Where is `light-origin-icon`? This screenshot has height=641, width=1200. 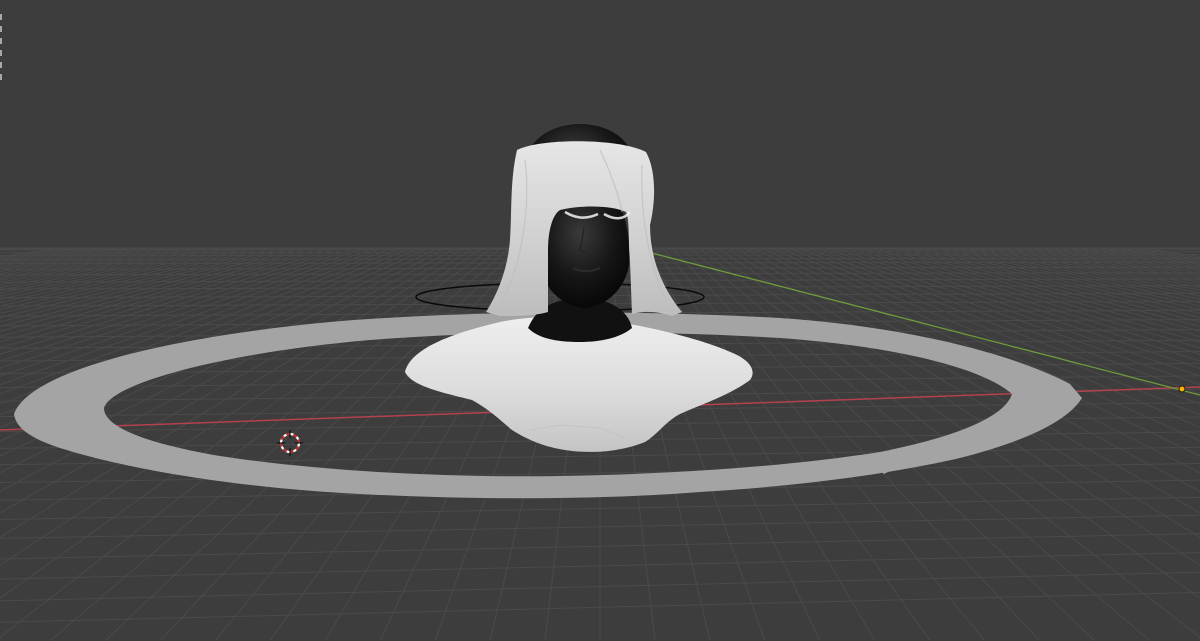
light-origin-icon is located at coordinates (1182, 389).